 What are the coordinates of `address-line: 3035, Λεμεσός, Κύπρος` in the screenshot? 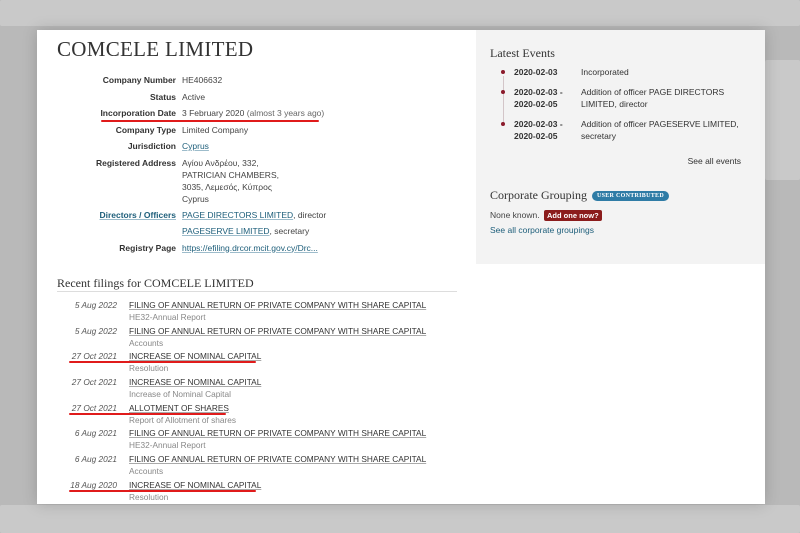 It's located at (227, 186).